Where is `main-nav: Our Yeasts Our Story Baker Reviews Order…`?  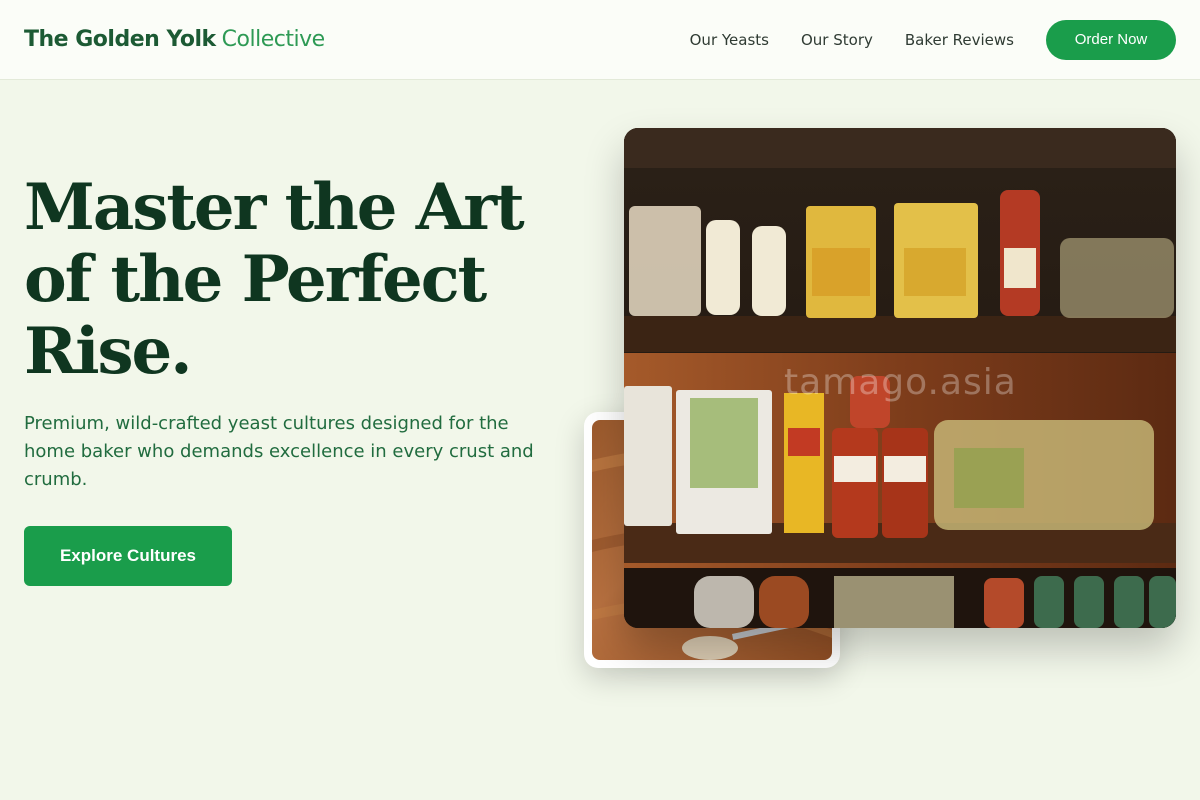 main-nav: Our Yeasts Our Story Baker Reviews Order… is located at coordinates (917, 39).